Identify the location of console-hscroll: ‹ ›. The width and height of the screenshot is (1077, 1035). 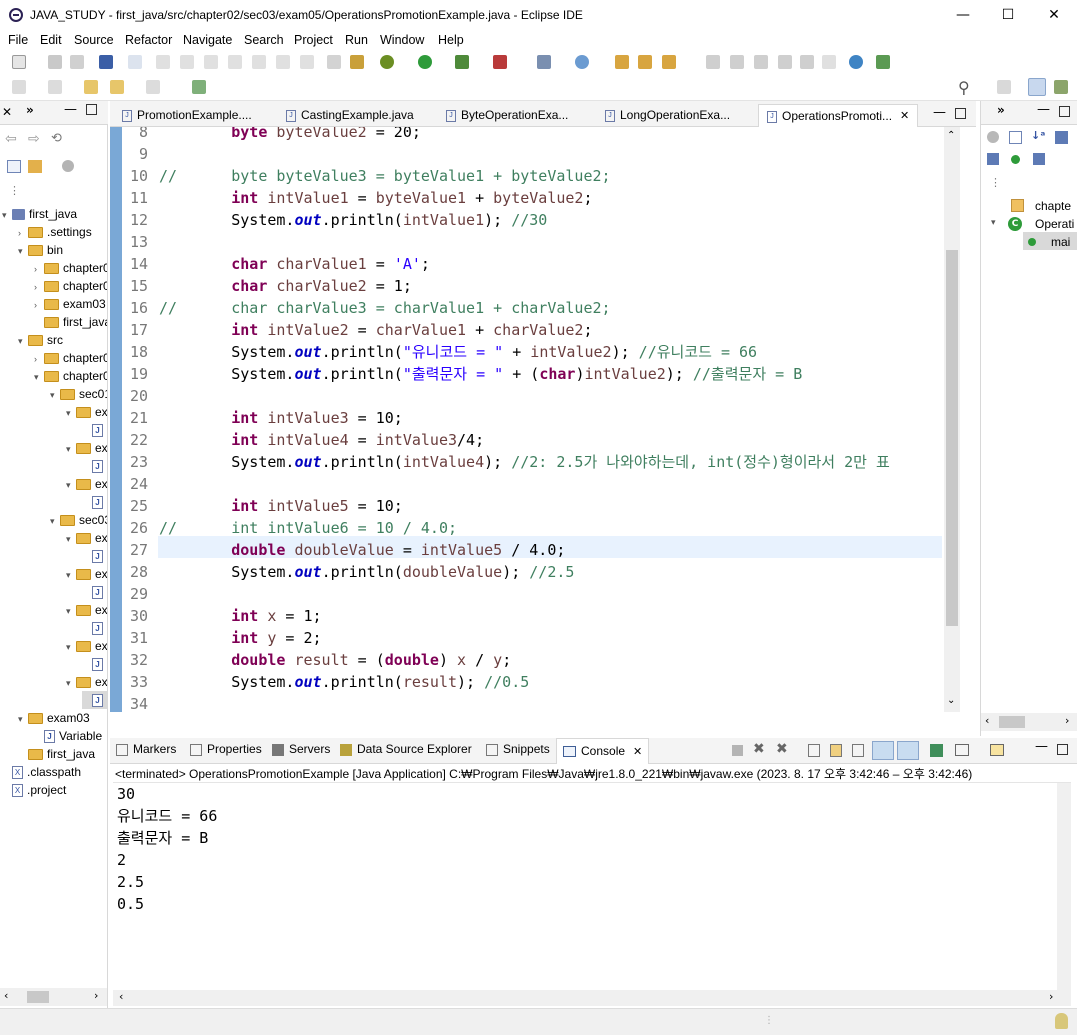
(592, 998).